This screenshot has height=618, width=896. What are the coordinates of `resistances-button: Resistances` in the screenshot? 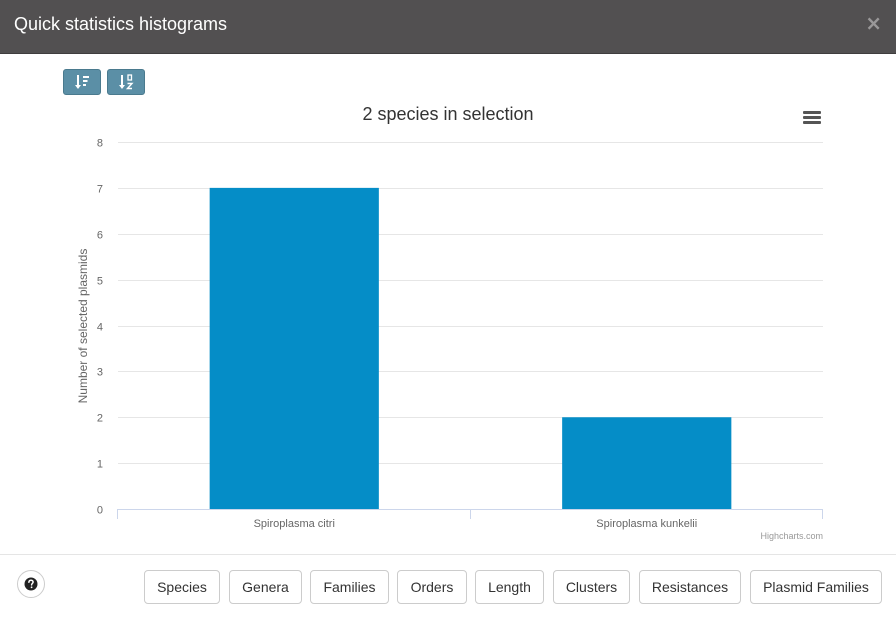 It's located at (690, 587).